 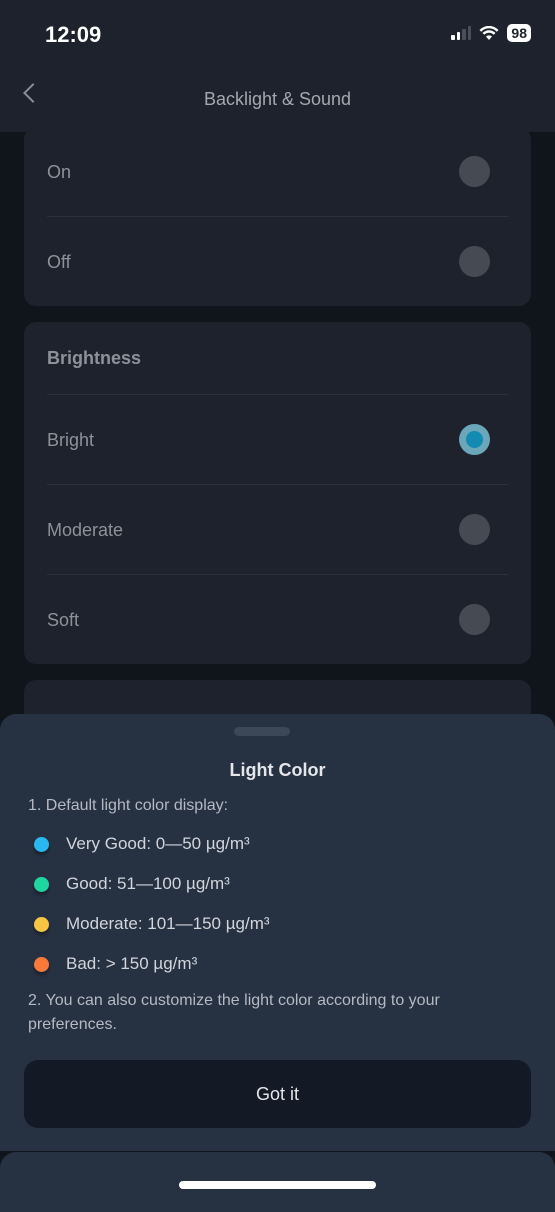 What do you see at coordinates (277, 440) in the screenshot?
I see `option-bright: Bright` at bounding box center [277, 440].